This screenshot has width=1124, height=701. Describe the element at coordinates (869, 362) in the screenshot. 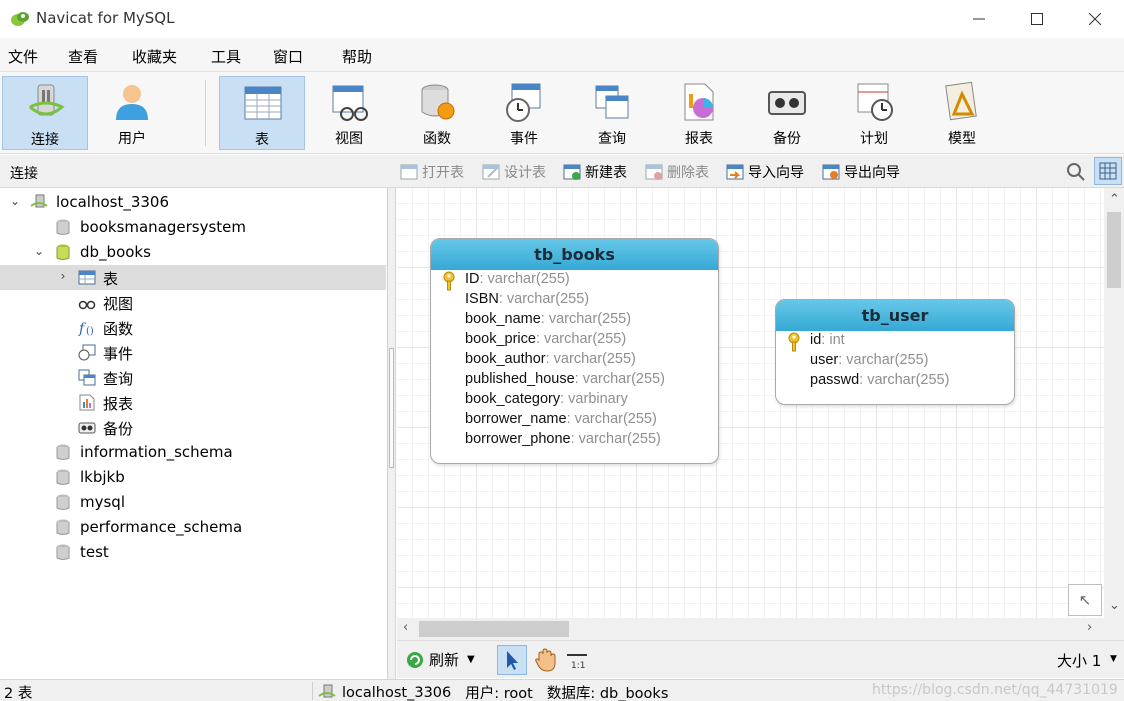

I see `er-field: user: varchar(255)` at that location.